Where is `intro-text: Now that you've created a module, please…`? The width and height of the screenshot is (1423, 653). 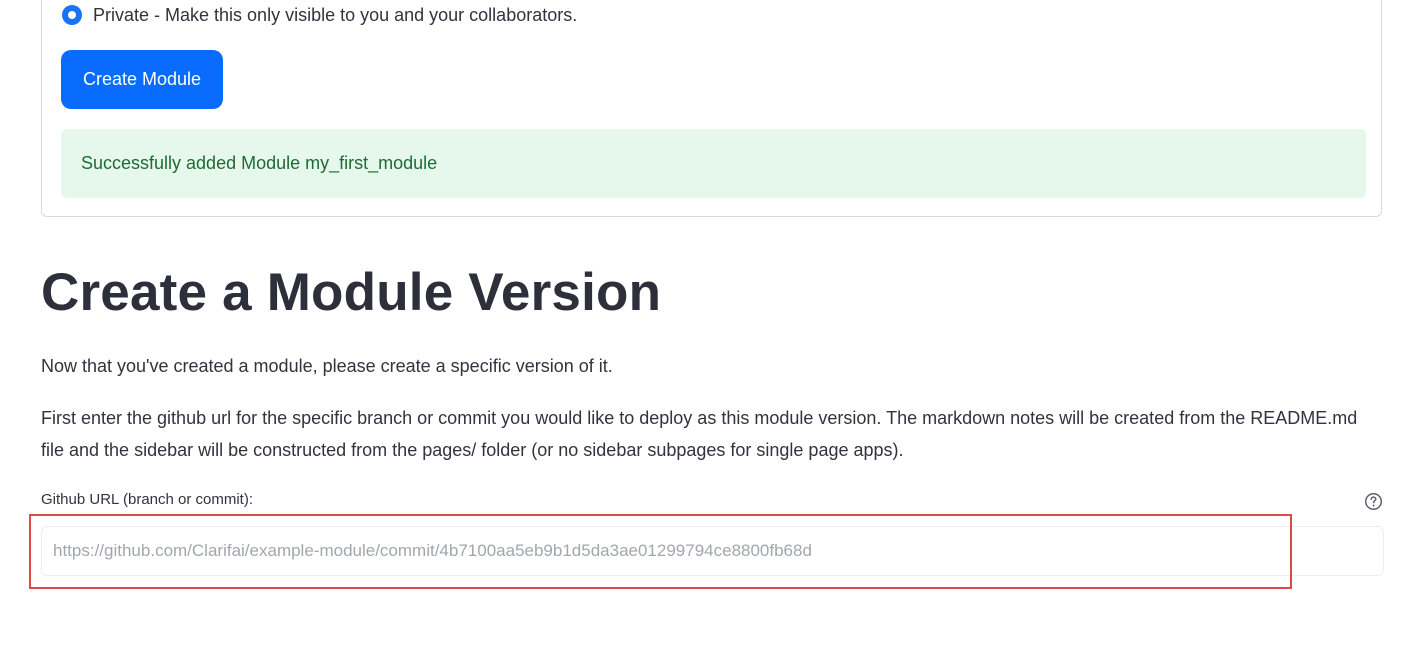 intro-text: Now that you've created a module, please… is located at coordinates (327, 366).